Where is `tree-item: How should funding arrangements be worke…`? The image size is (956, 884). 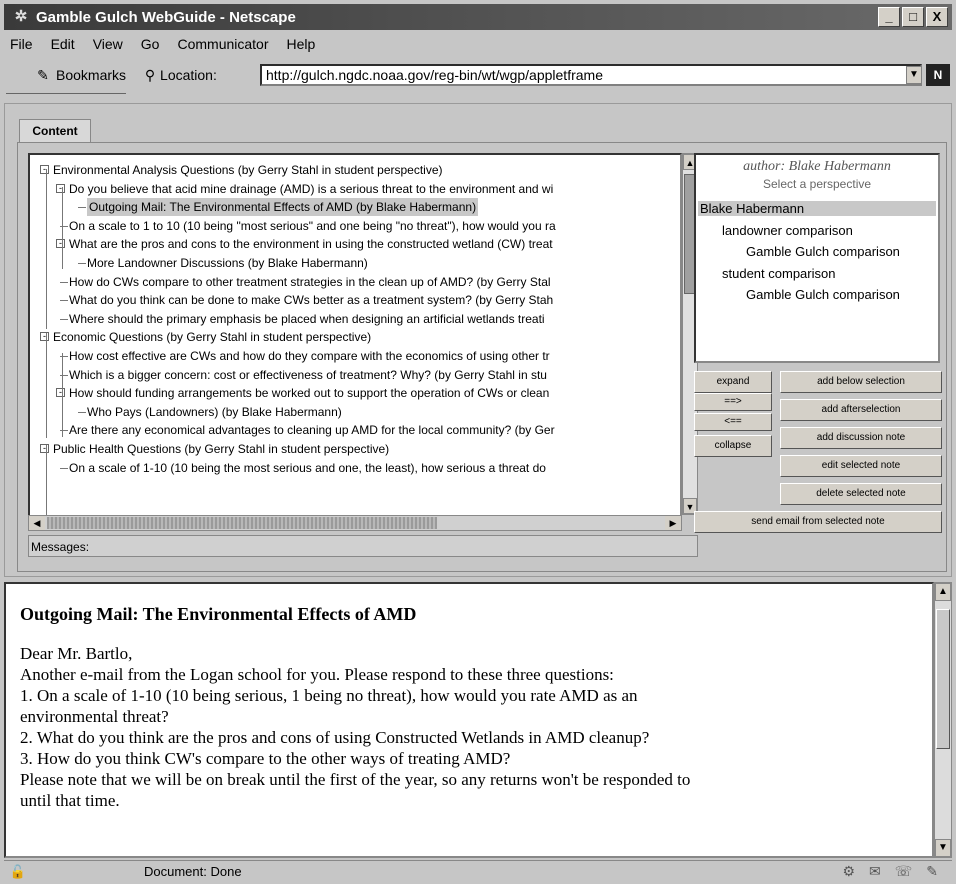
tree-item: How should funding arrangements be worke… is located at coordinates (309, 393).